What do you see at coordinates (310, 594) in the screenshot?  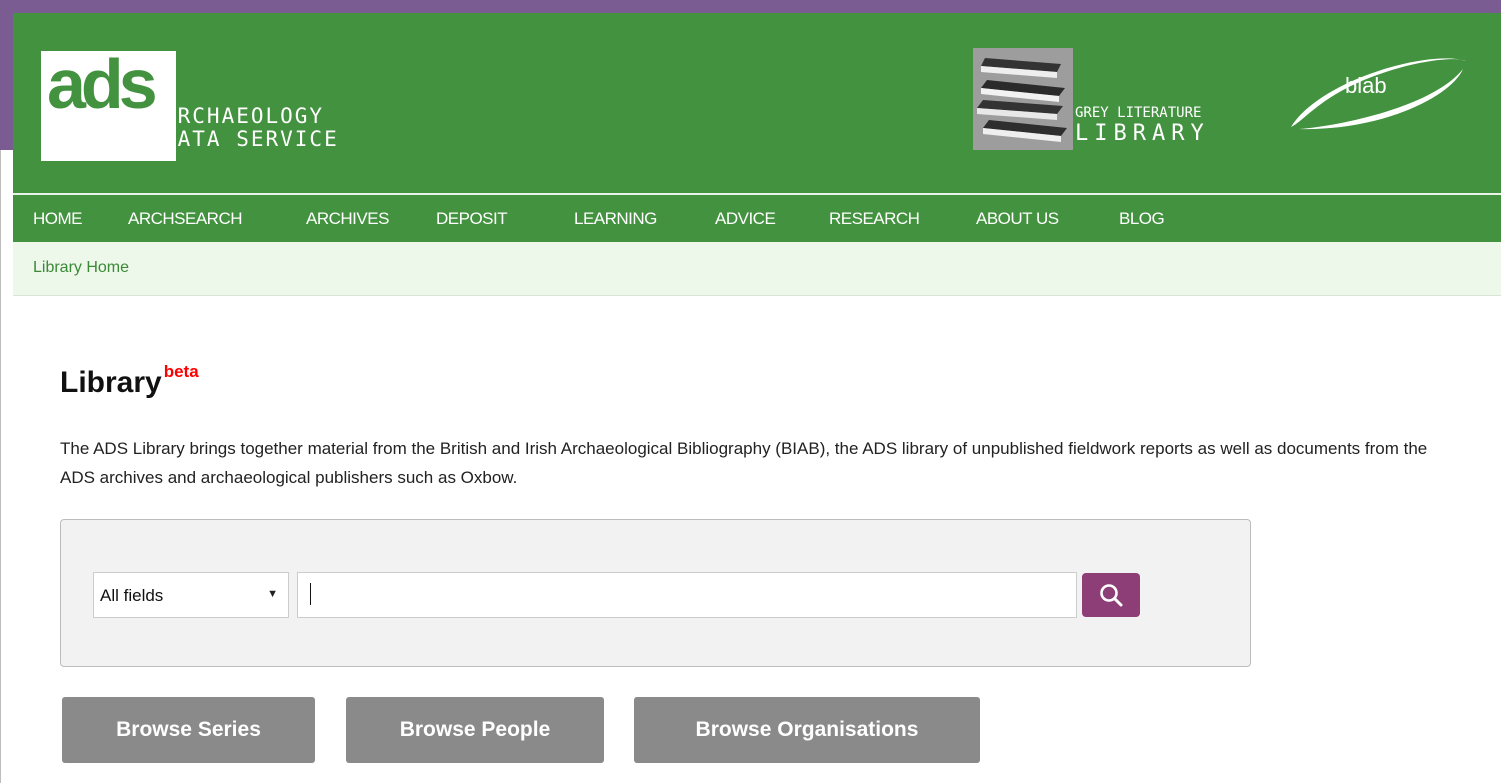 I see `text-cursor` at bounding box center [310, 594].